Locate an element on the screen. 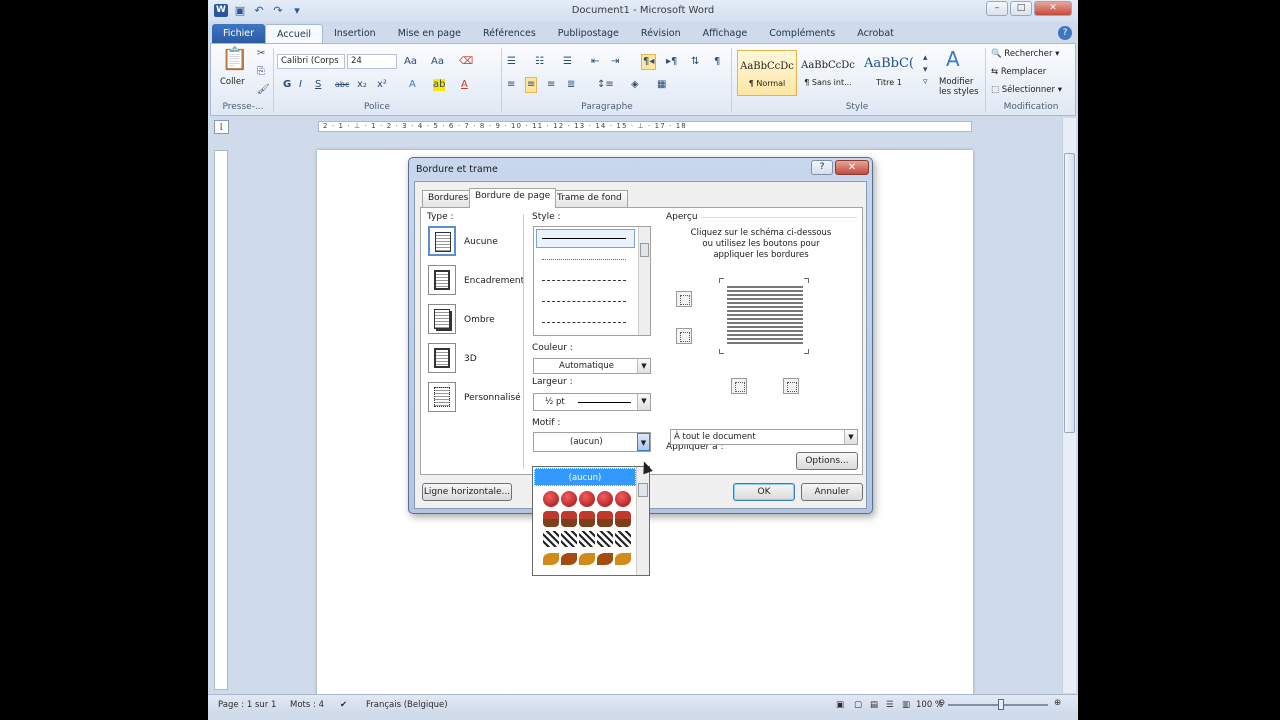  setting-3d-button is located at coordinates (442, 358).